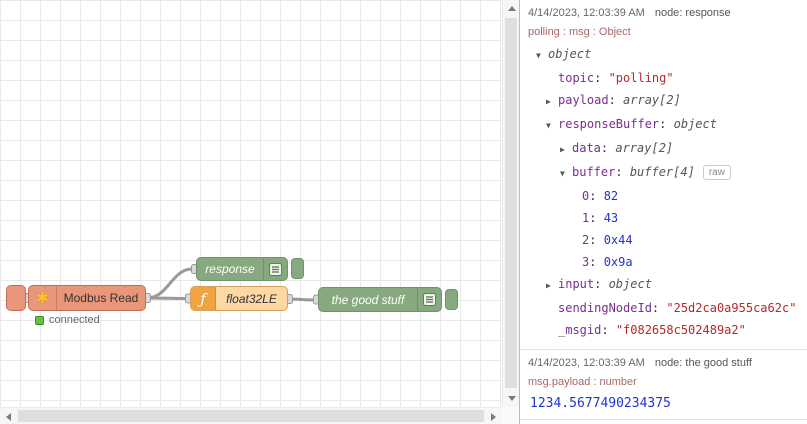 The width and height of the screenshot is (807, 424). What do you see at coordinates (612, 308) in the screenshot?
I see `object-key: sendingNodeId` at bounding box center [612, 308].